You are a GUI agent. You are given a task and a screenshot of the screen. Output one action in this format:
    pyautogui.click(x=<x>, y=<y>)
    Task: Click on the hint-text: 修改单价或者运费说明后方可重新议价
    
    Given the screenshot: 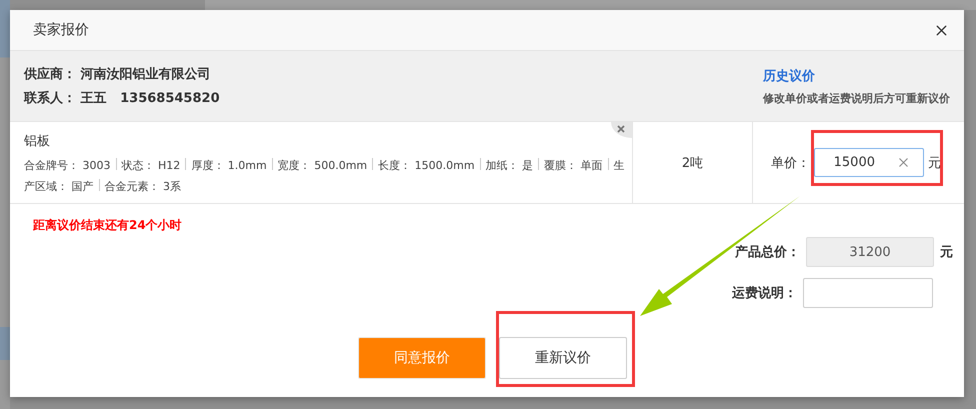 What is the action you would take?
    pyautogui.click(x=856, y=98)
    